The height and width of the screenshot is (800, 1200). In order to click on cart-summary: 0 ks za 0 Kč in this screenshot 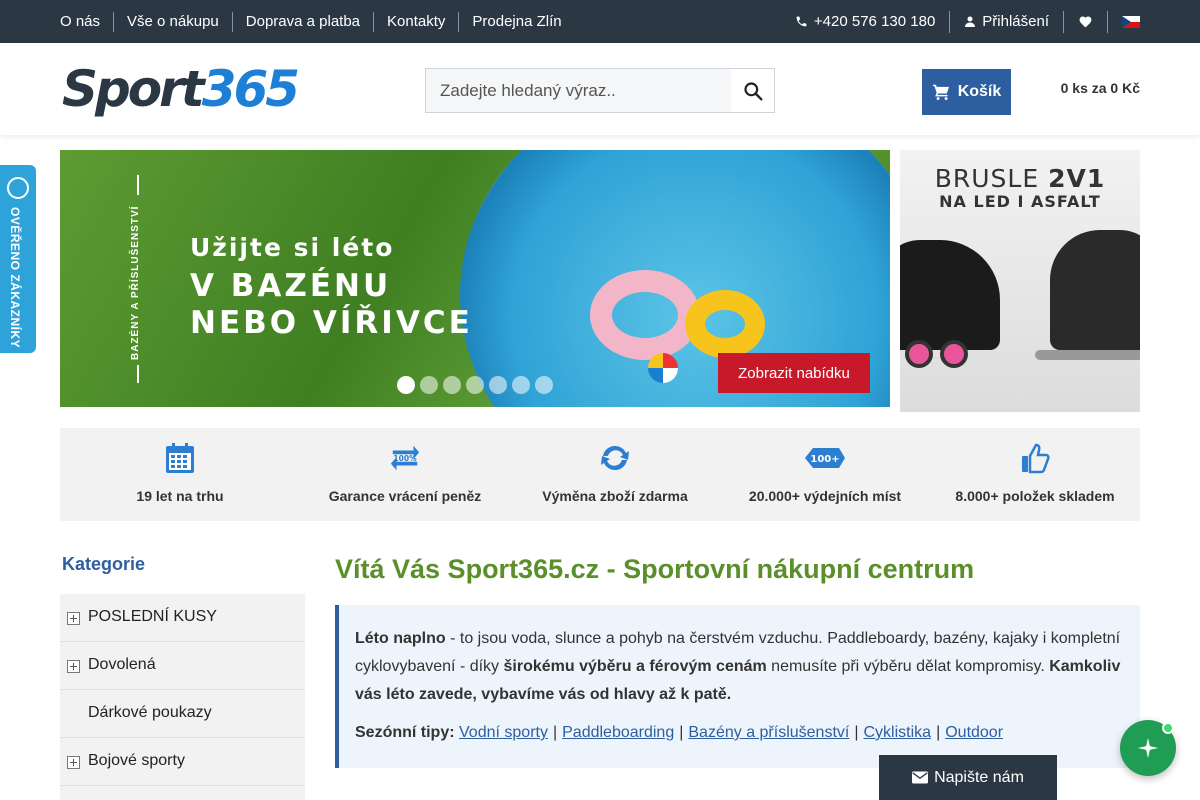, I will do `click(1100, 88)`.